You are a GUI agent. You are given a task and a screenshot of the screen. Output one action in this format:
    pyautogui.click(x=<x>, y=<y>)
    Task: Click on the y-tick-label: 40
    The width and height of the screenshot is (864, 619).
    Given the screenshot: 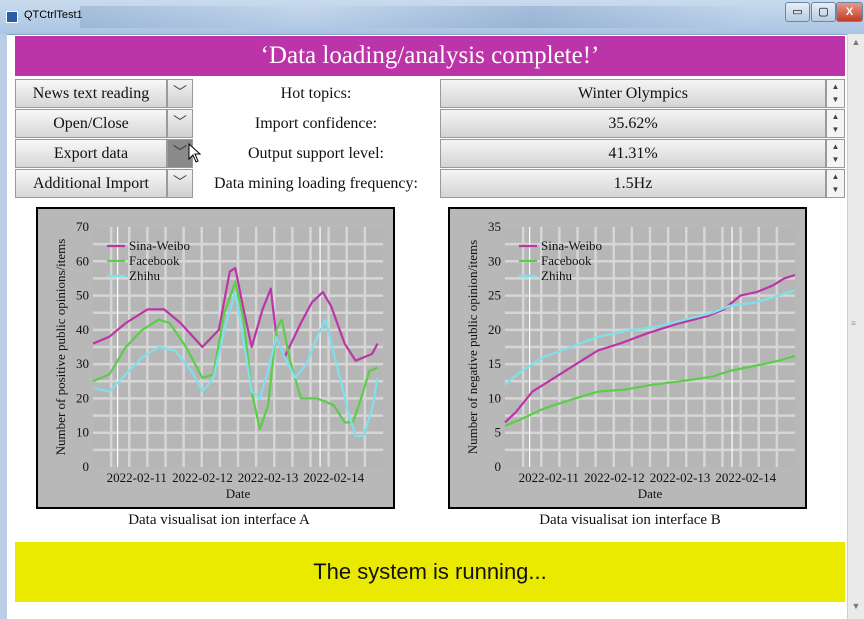 What is the action you would take?
    pyautogui.click(x=82, y=329)
    